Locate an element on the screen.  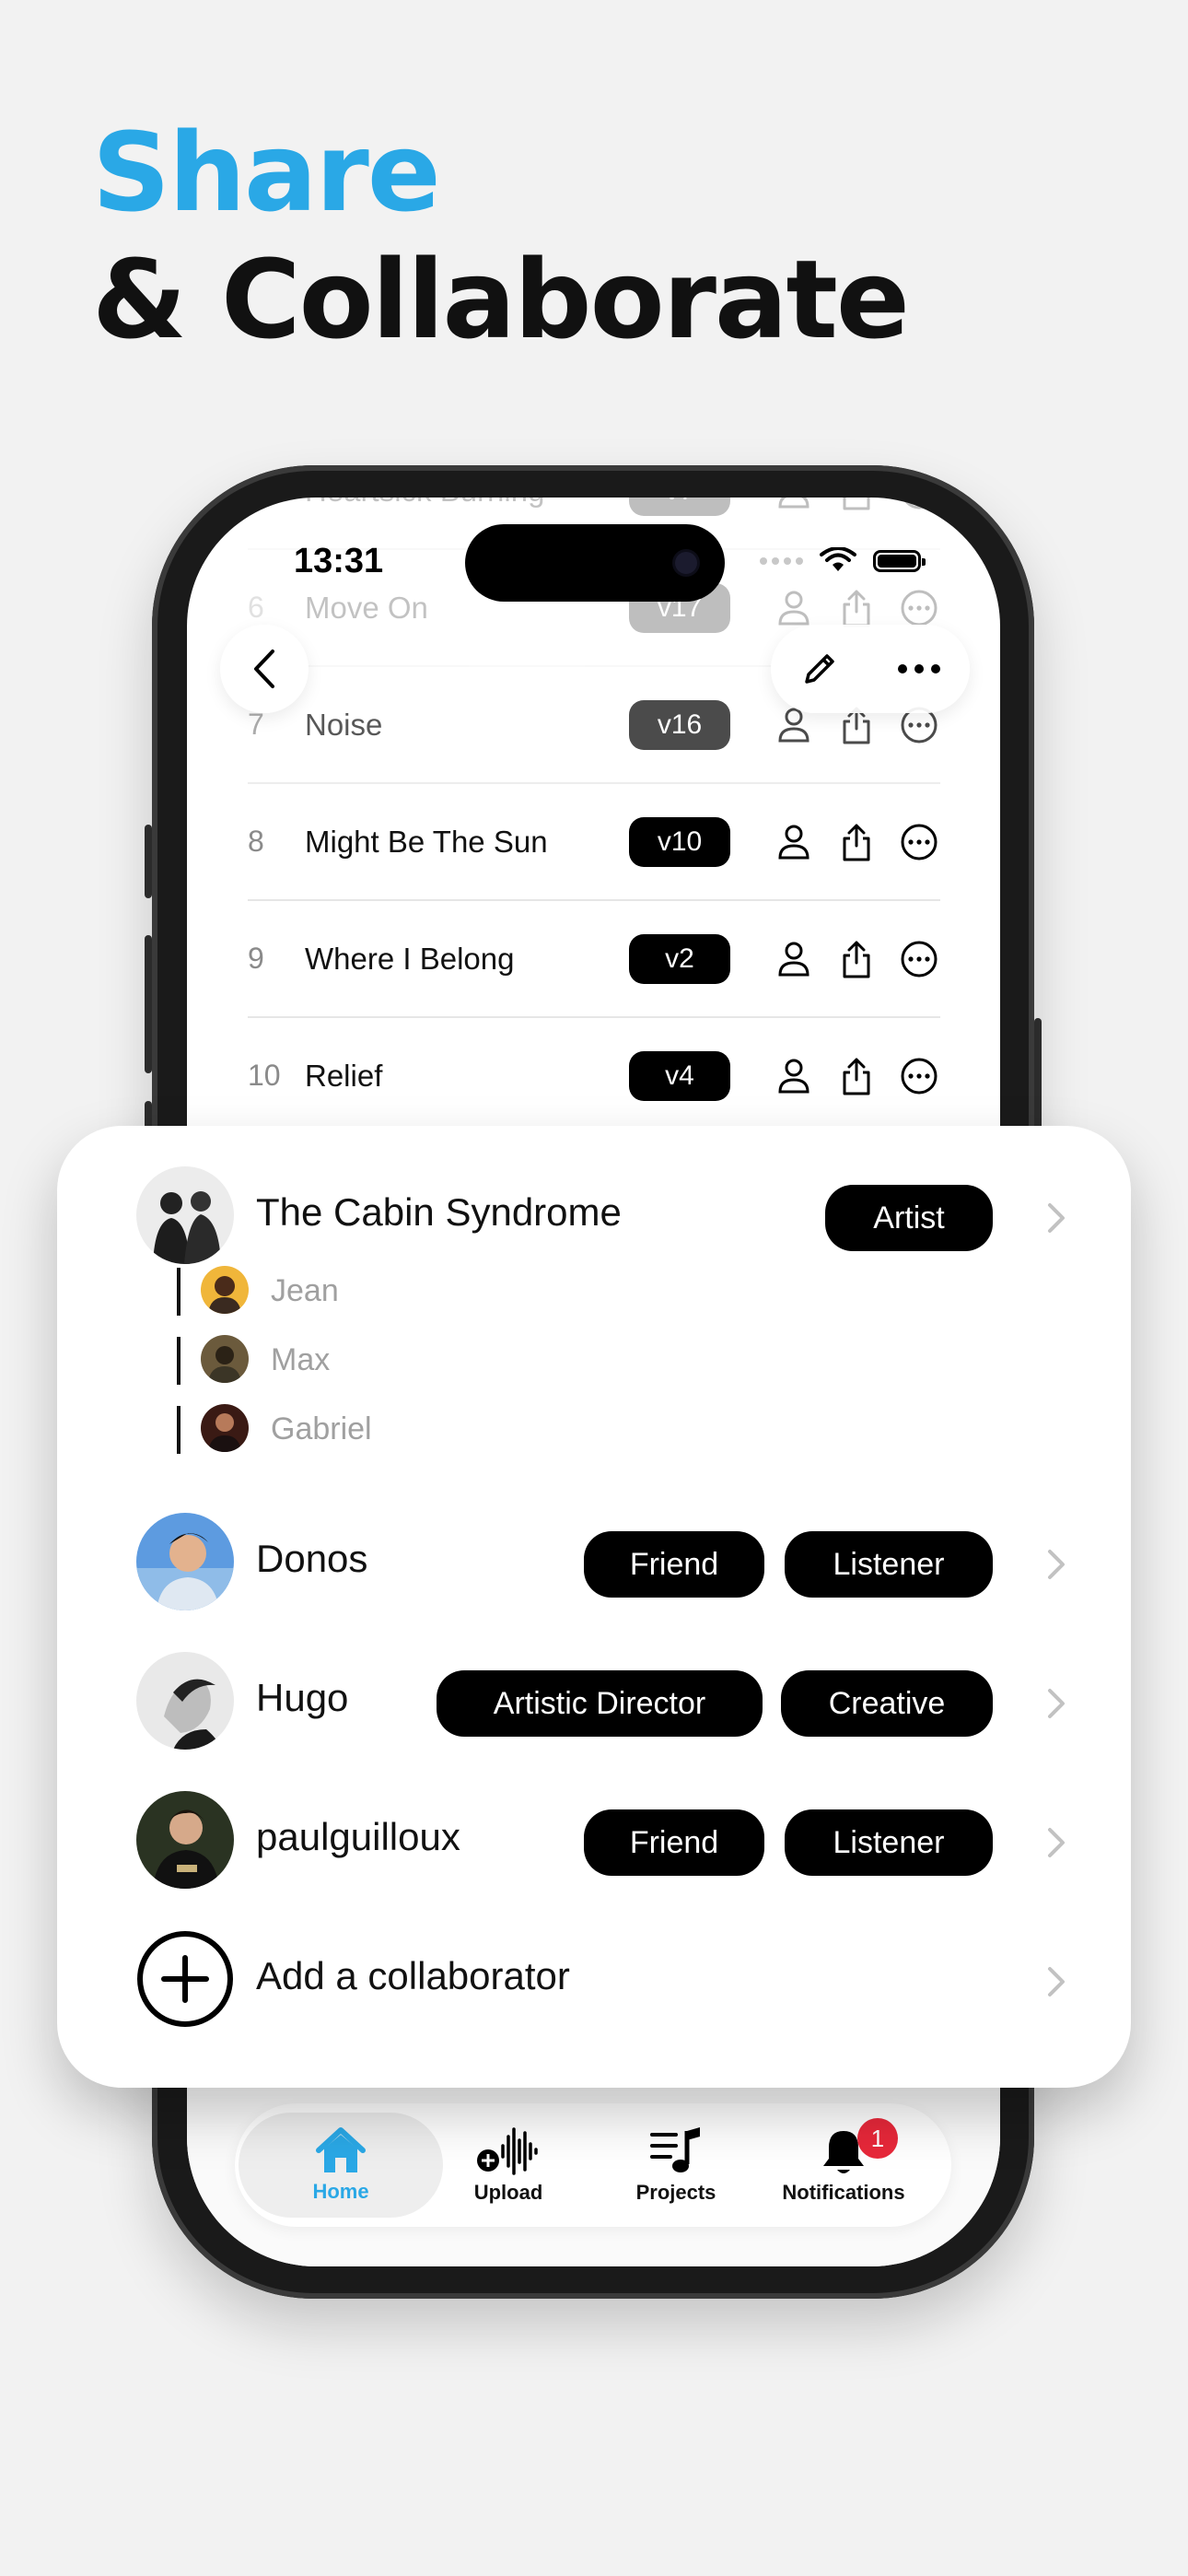
song-title: Where I Belong is located at coordinates (410, 958).